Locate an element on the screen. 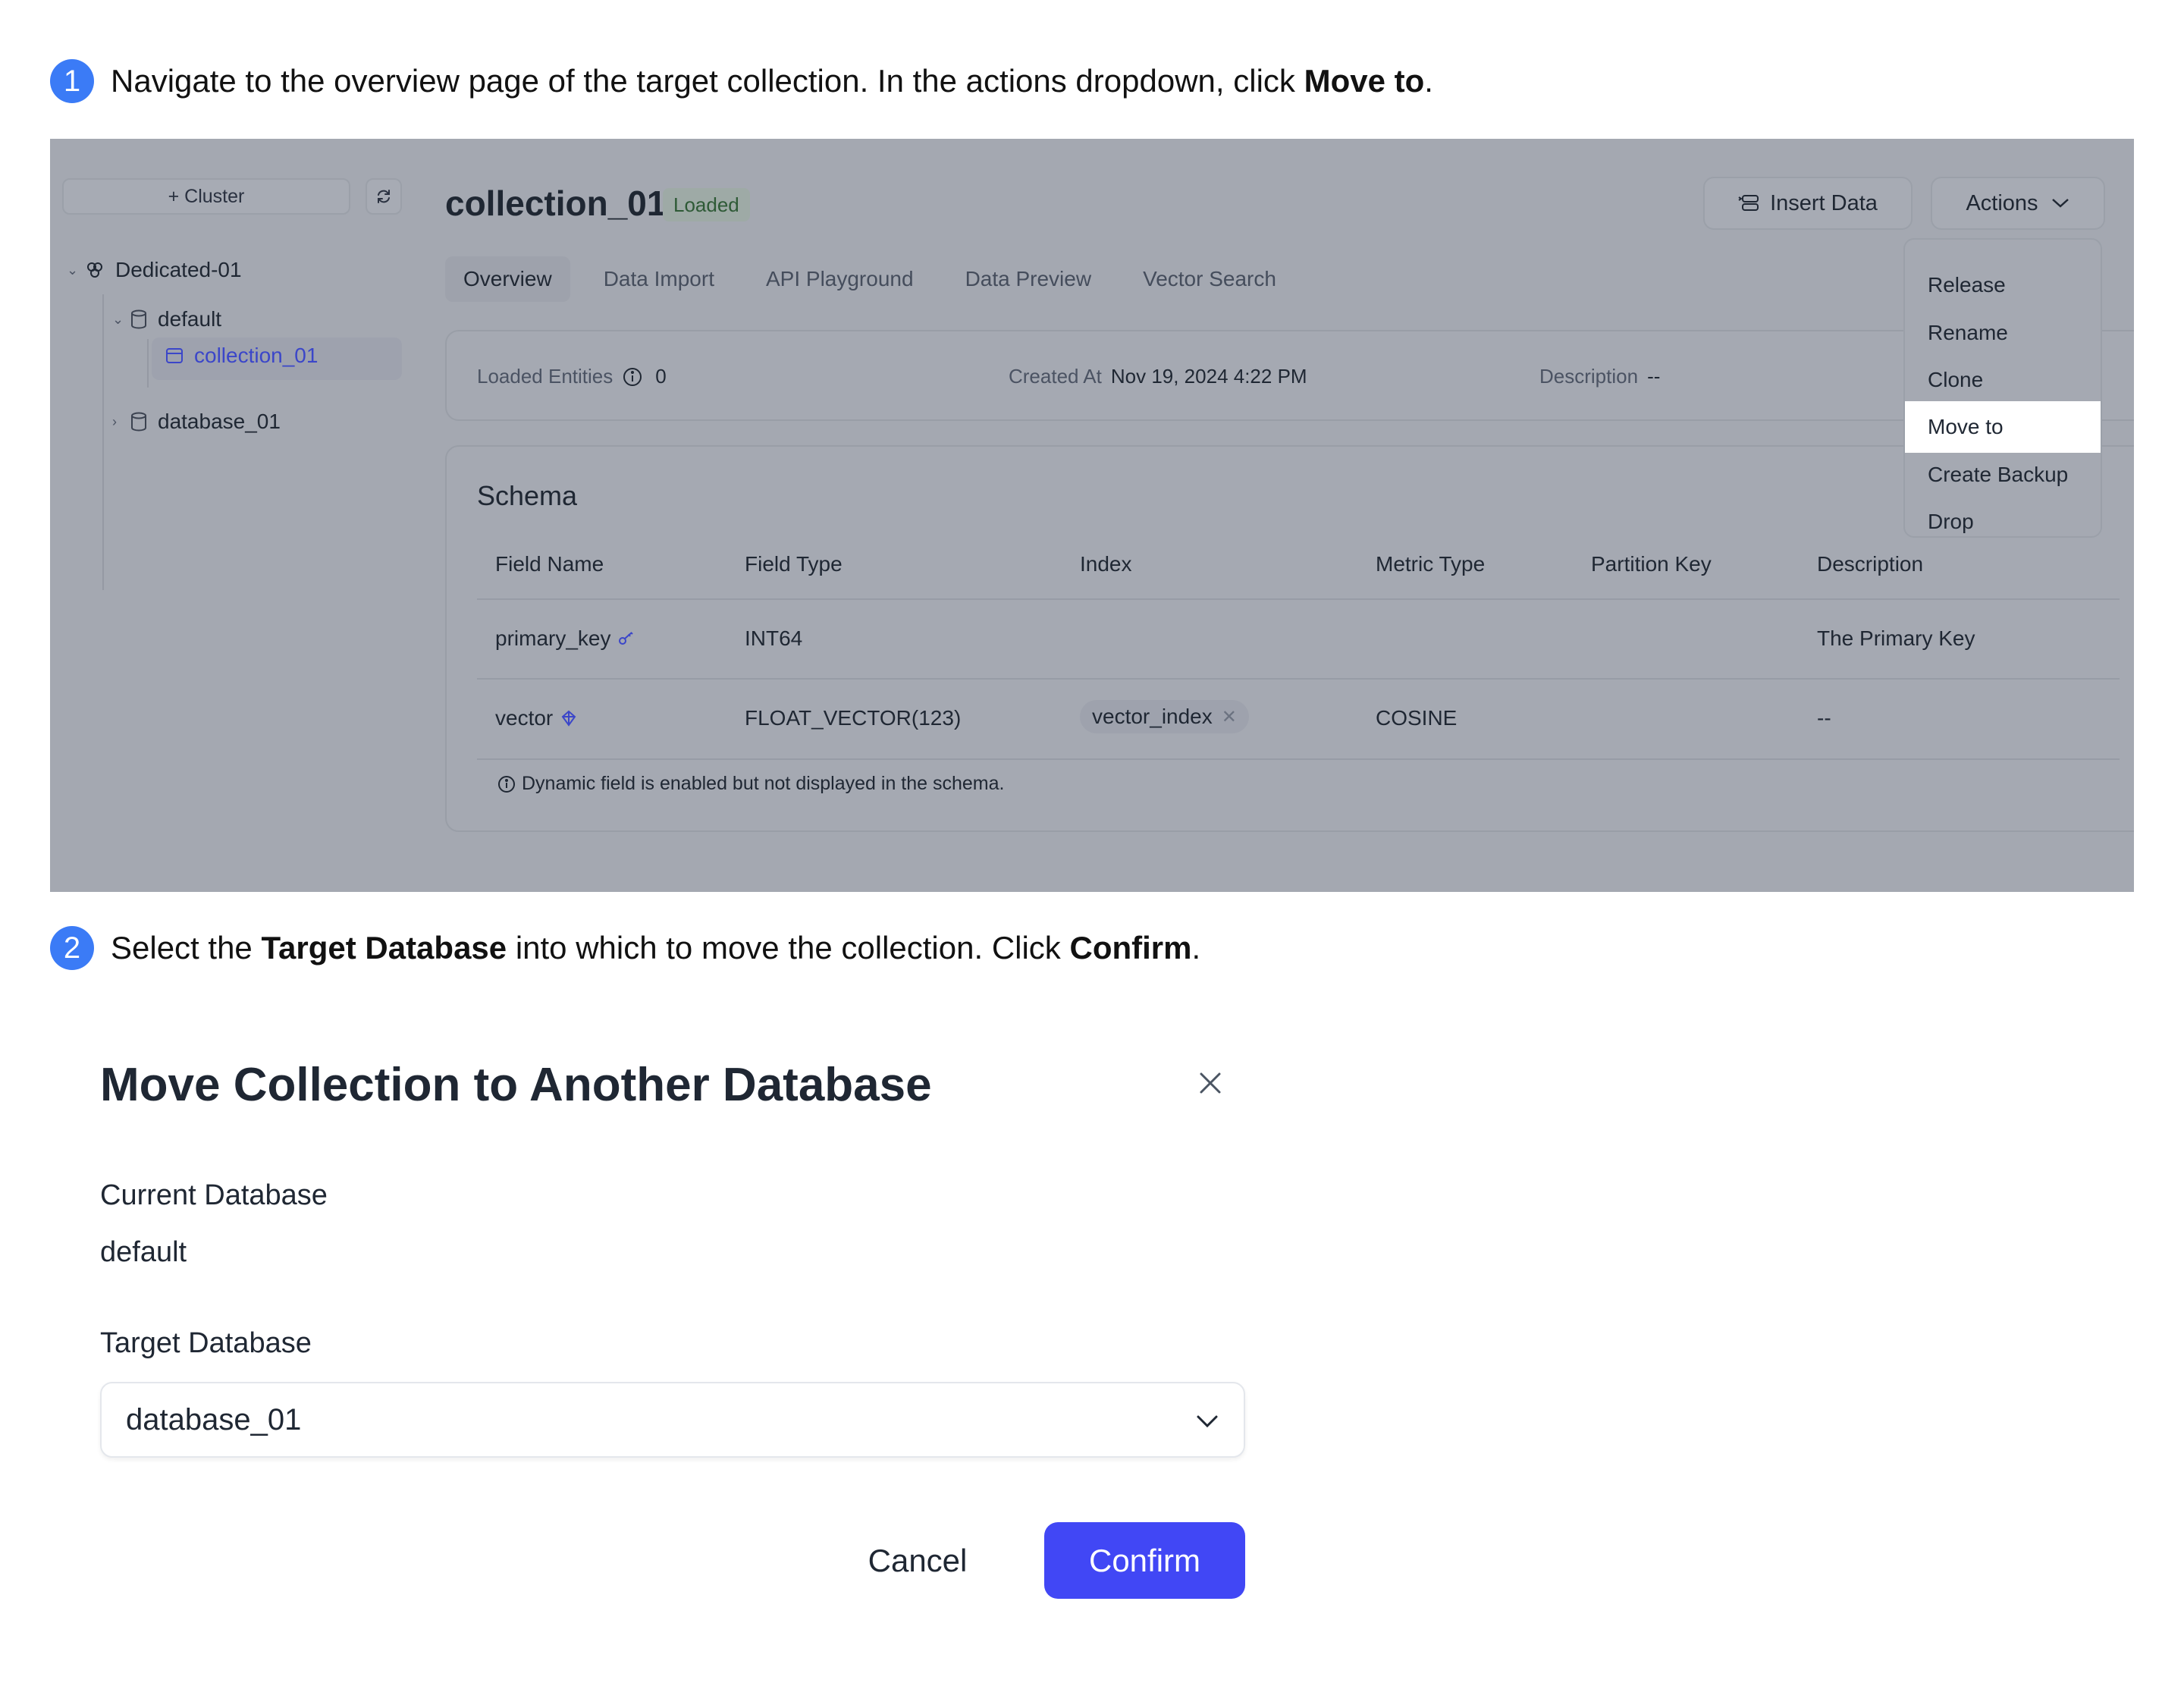 Image resolution: width=2184 pixels, height=1686 pixels. tree-cluster-dedicated-01: ⌄ Dedicated-01 is located at coordinates (154, 270).